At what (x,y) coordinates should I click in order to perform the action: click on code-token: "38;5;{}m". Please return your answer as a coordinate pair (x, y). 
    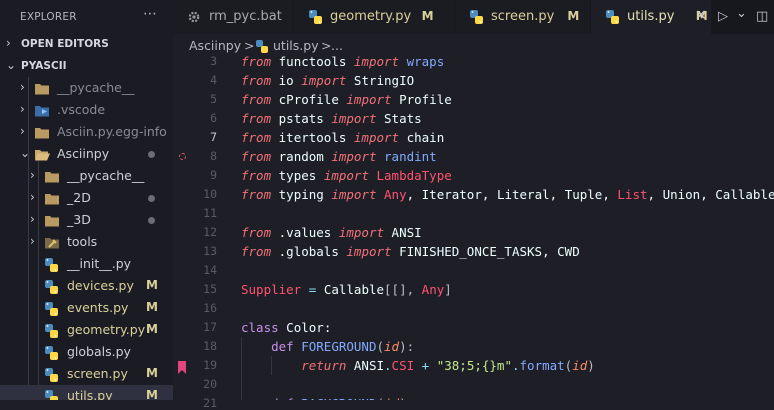
    Looking at the image, I should click on (474, 365).